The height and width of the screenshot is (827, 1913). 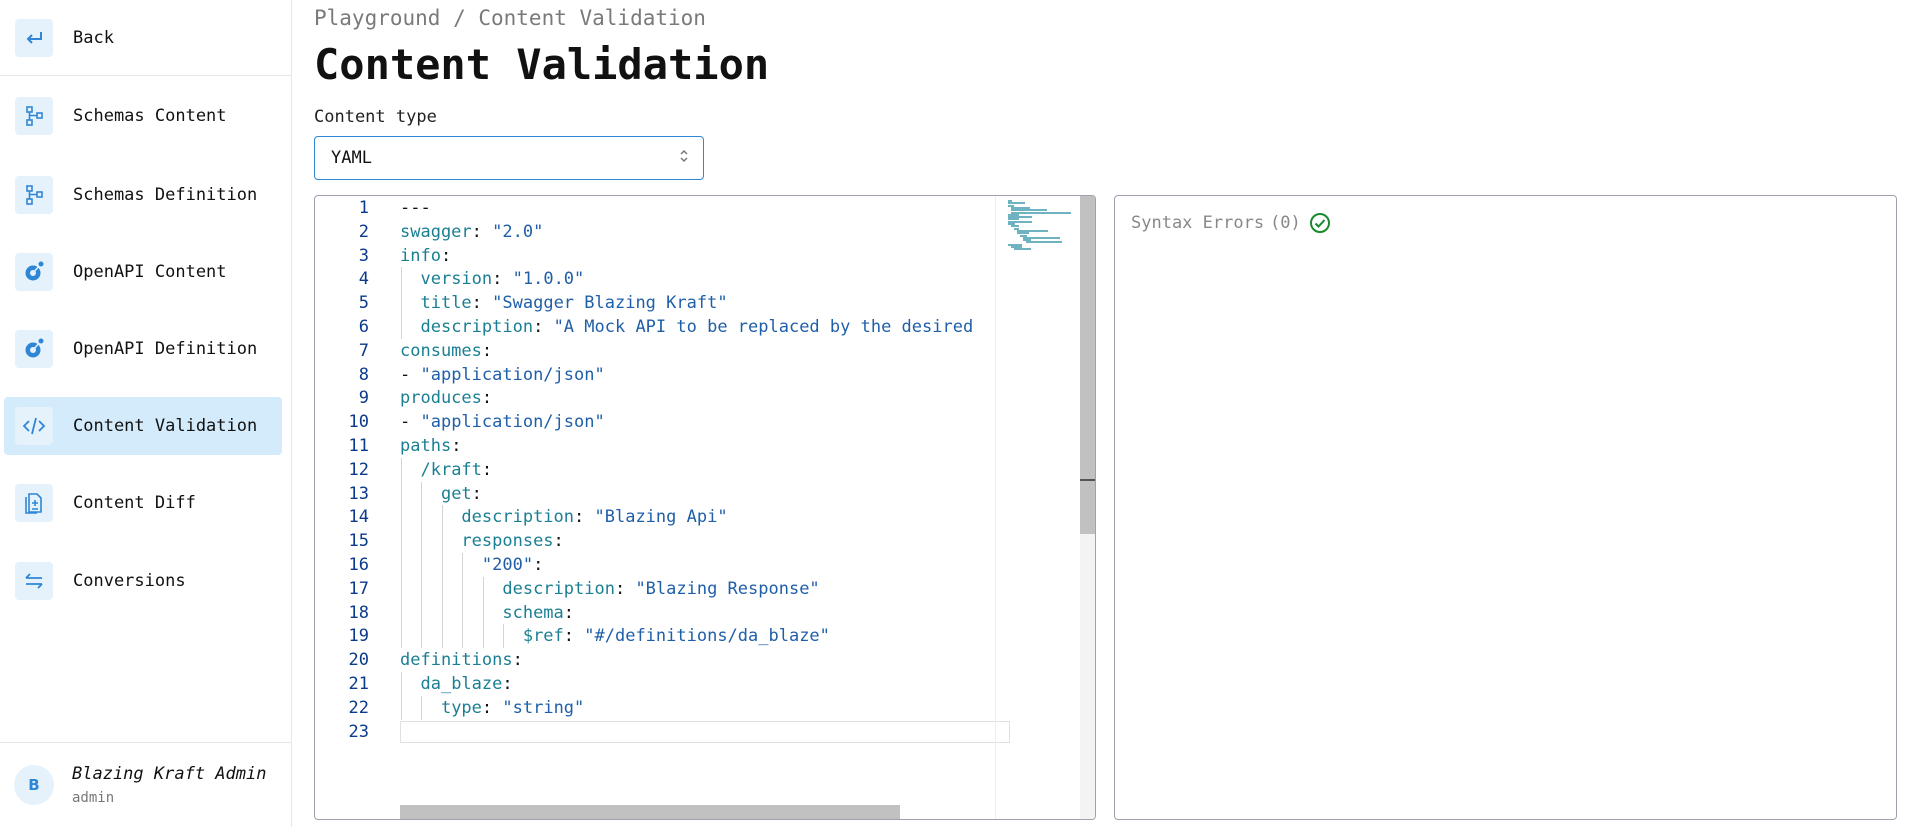 I want to click on content-type-select: YAML, so click(x=509, y=158).